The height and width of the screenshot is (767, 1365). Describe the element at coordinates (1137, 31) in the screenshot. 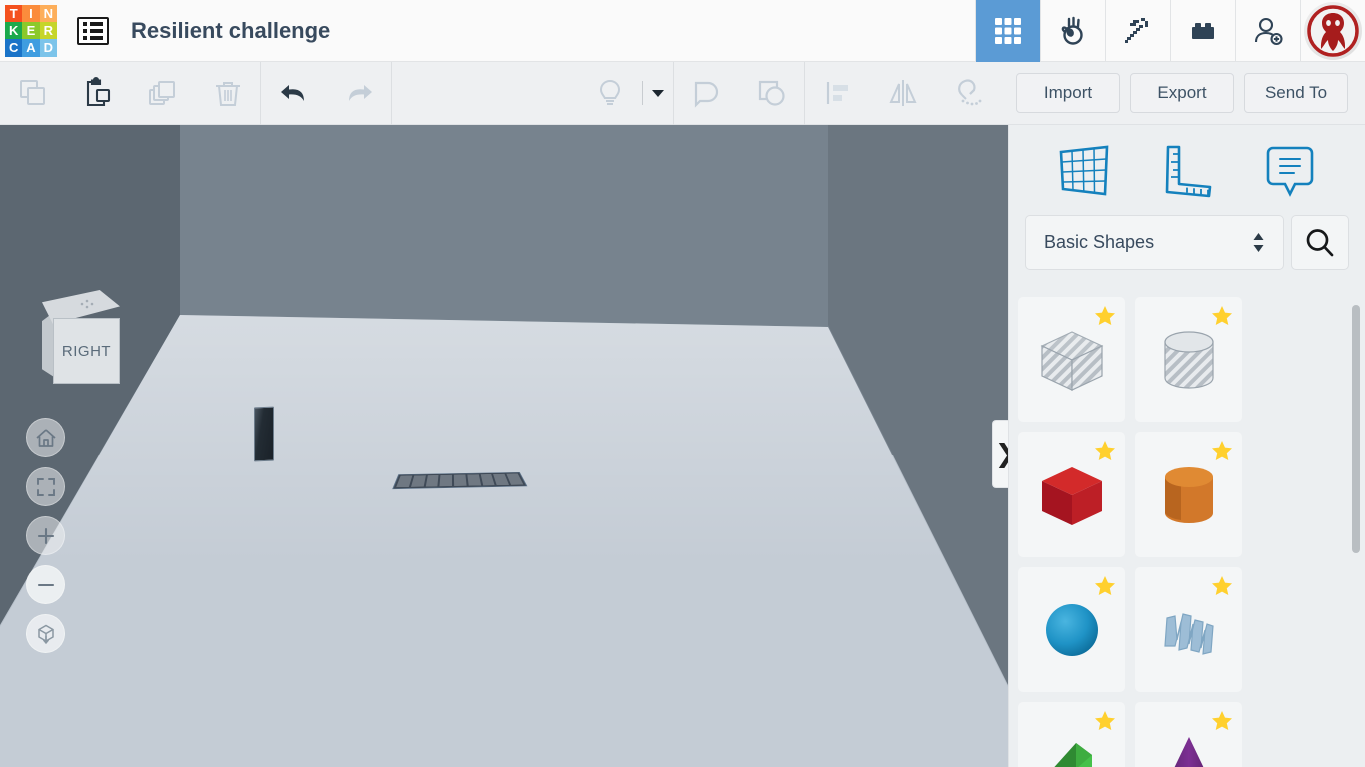

I see `minecraft-pickaxe-icon` at that location.